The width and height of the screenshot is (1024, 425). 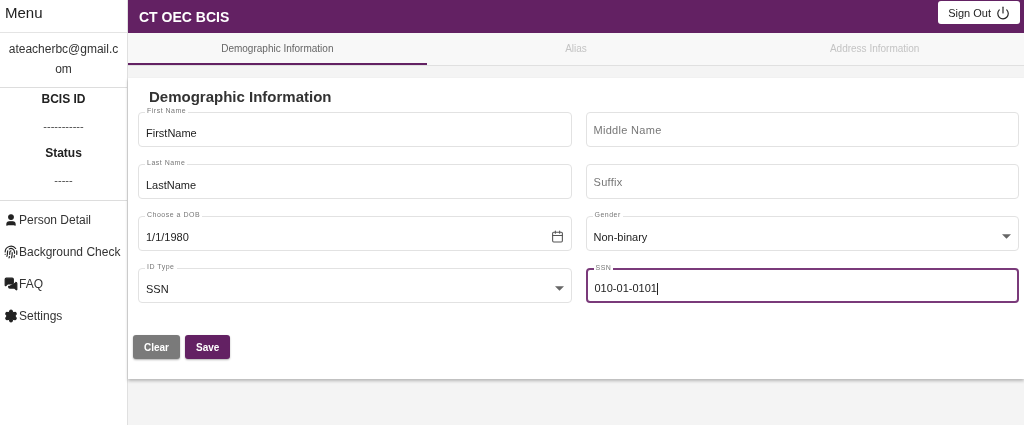 What do you see at coordinates (1003, 12) in the screenshot?
I see `power-icon` at bounding box center [1003, 12].